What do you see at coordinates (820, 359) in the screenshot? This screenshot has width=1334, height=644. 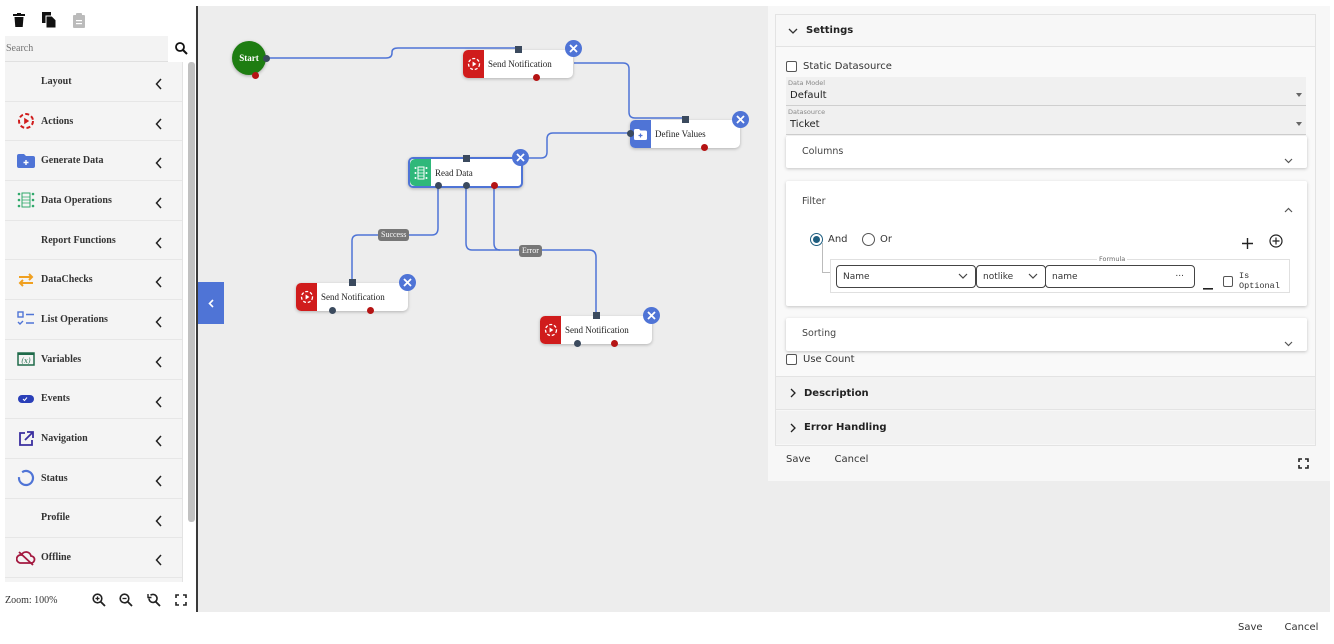 I see `use-count-checkbox: Use Count` at bounding box center [820, 359].